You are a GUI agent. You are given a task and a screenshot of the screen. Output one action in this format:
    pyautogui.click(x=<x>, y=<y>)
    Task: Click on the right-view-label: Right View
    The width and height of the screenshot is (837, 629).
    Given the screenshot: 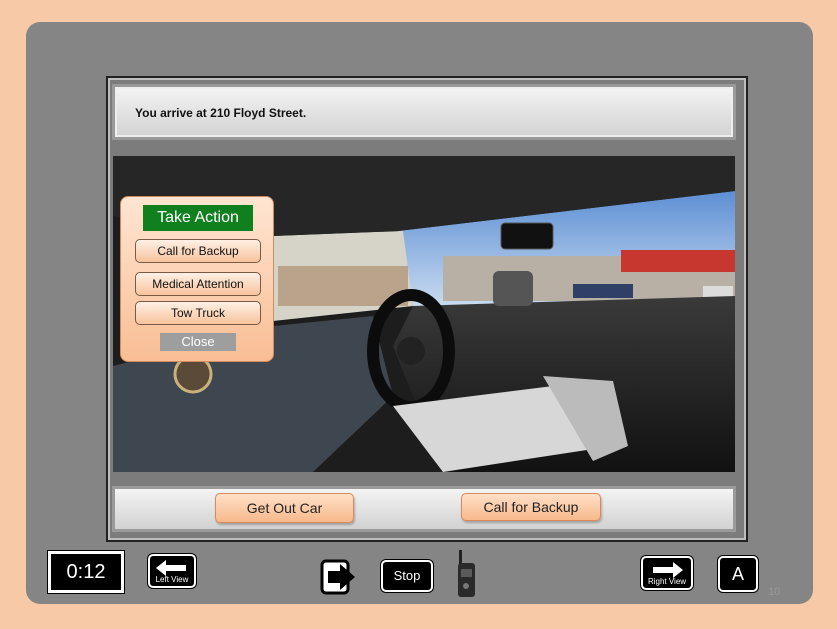 What is the action you would take?
    pyautogui.click(x=667, y=581)
    